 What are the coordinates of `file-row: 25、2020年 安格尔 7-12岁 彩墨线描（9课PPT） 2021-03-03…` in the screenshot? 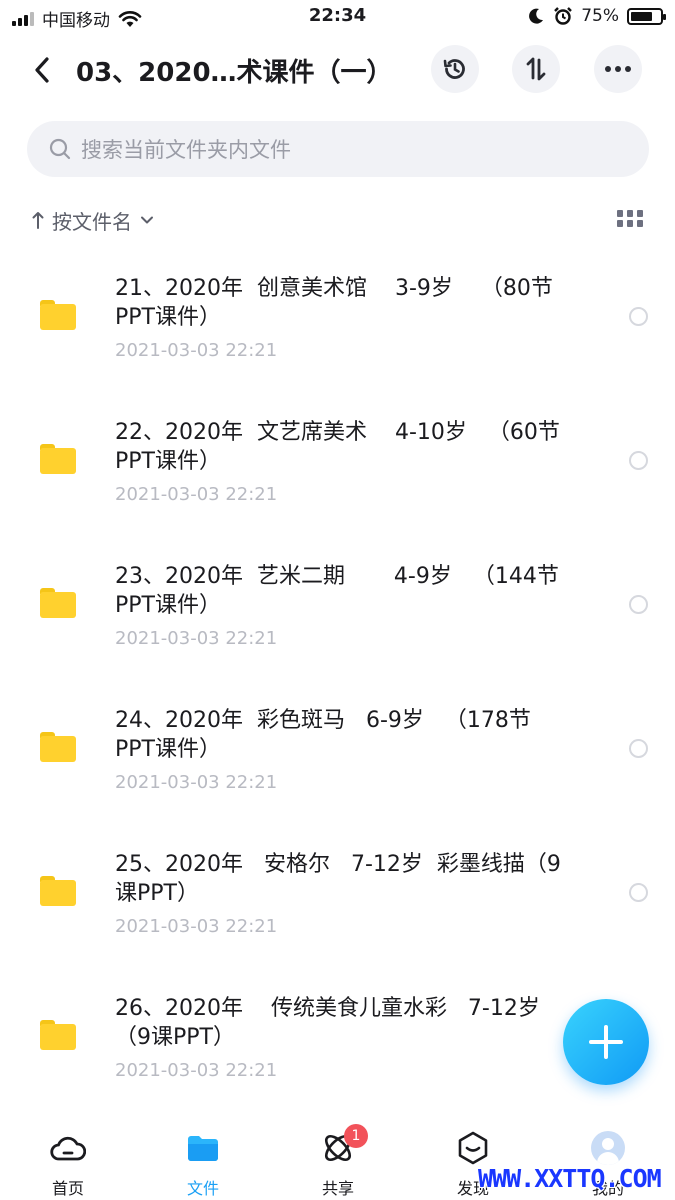 It's located at (337, 910).